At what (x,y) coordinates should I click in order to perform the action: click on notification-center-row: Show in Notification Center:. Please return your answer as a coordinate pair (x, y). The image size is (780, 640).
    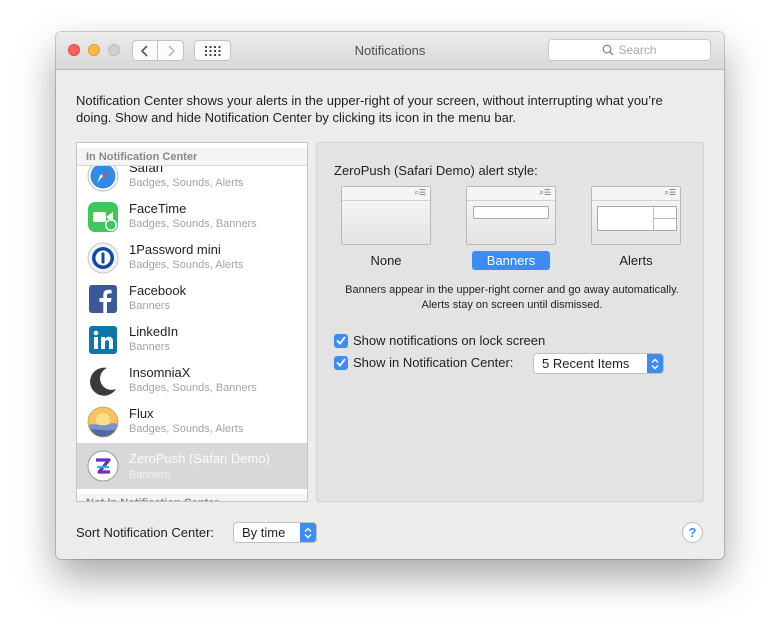
    Looking at the image, I should click on (423, 362).